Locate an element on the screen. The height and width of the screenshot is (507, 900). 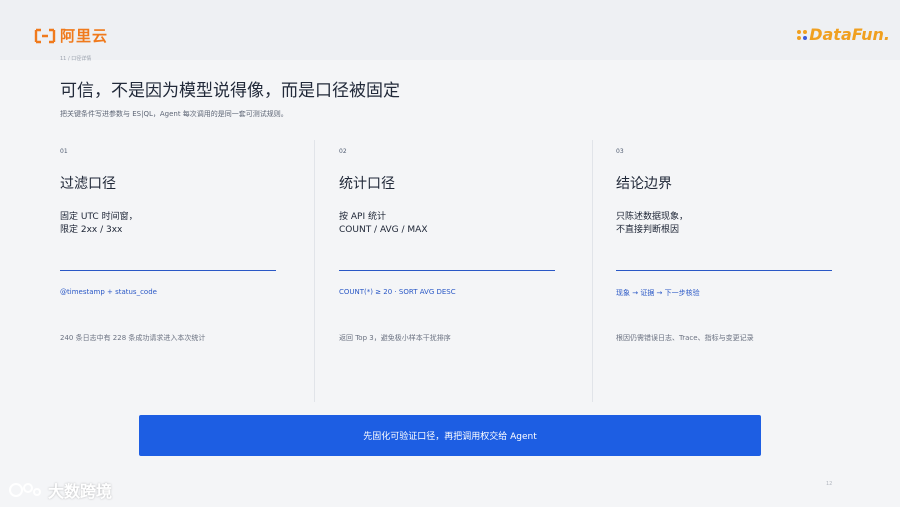
cta-banner: 先固化可验证口径，再把调用权交给 Agent is located at coordinates (450, 435).